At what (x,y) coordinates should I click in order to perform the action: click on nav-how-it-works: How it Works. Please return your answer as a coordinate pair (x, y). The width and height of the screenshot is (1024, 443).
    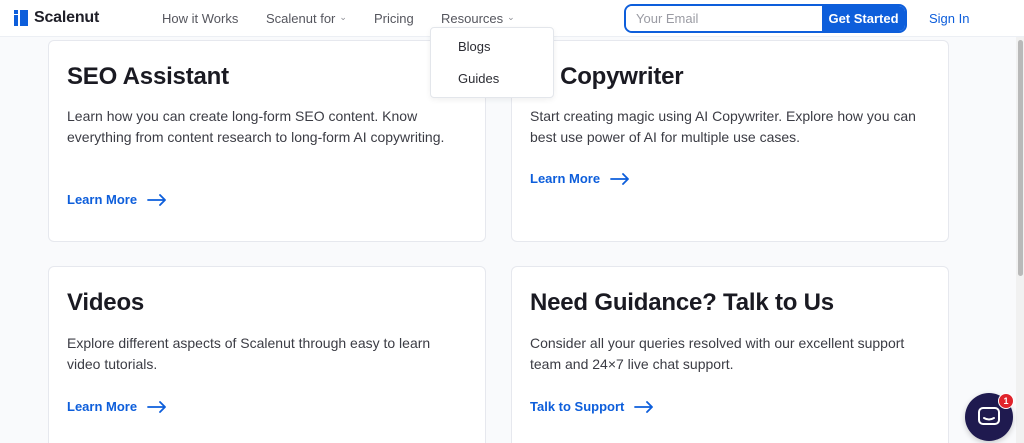
    Looking at the image, I should click on (200, 18).